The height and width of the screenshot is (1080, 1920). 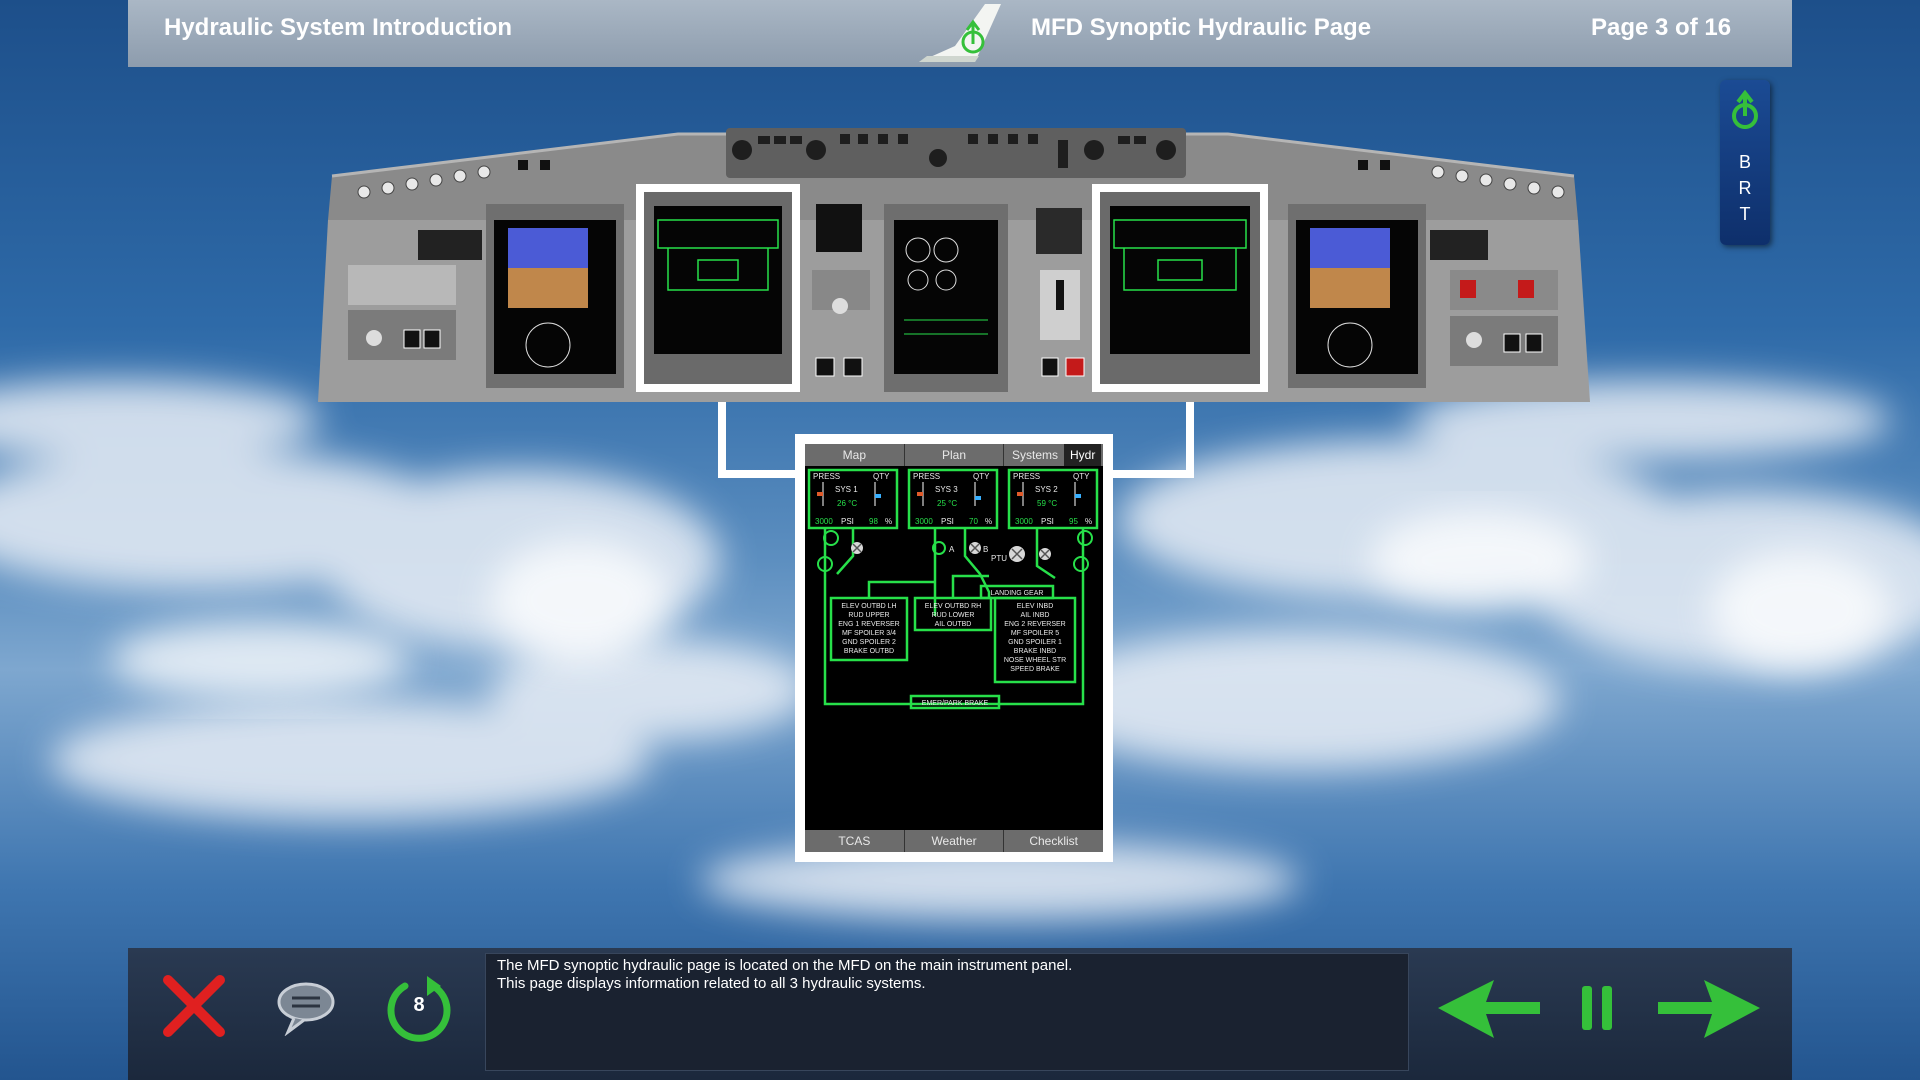 What do you see at coordinates (952, 549) in the screenshot?
I see `valve-a-label: A` at bounding box center [952, 549].